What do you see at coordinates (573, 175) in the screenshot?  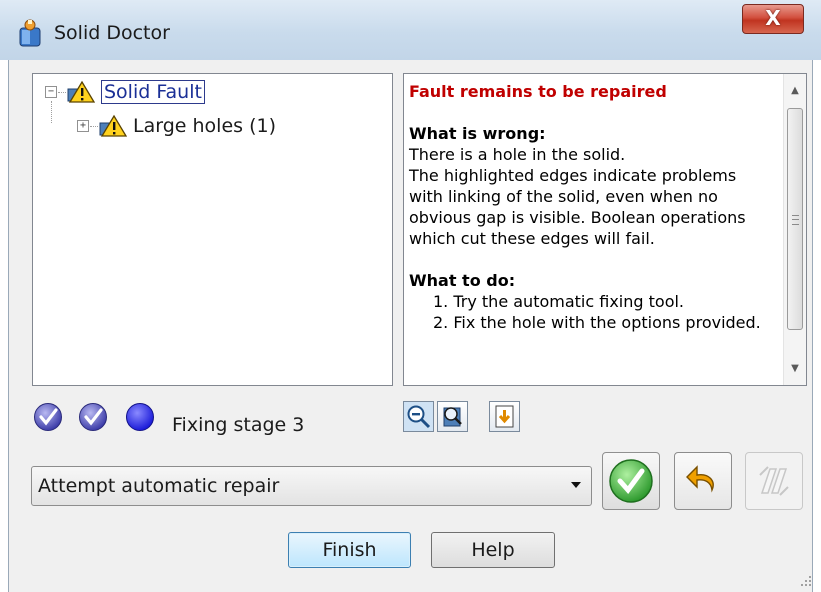 I see `description-line: The highlighted edges indicate problems` at bounding box center [573, 175].